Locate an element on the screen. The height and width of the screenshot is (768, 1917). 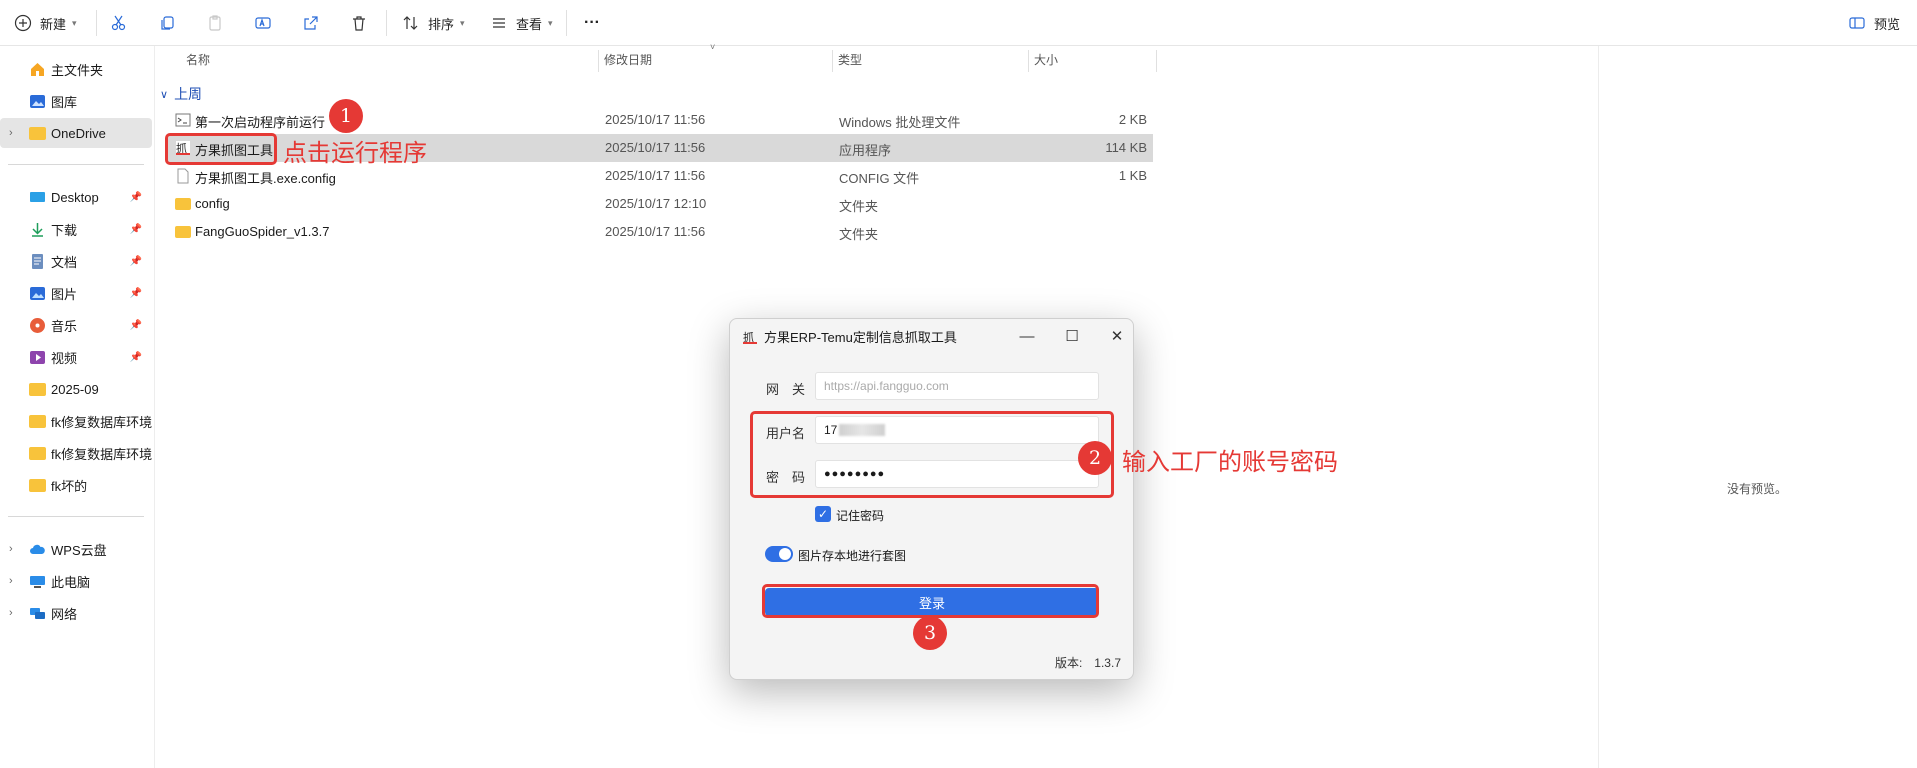
sidebar-item-pictures: 图片 📌 is located at coordinates (76, 293).